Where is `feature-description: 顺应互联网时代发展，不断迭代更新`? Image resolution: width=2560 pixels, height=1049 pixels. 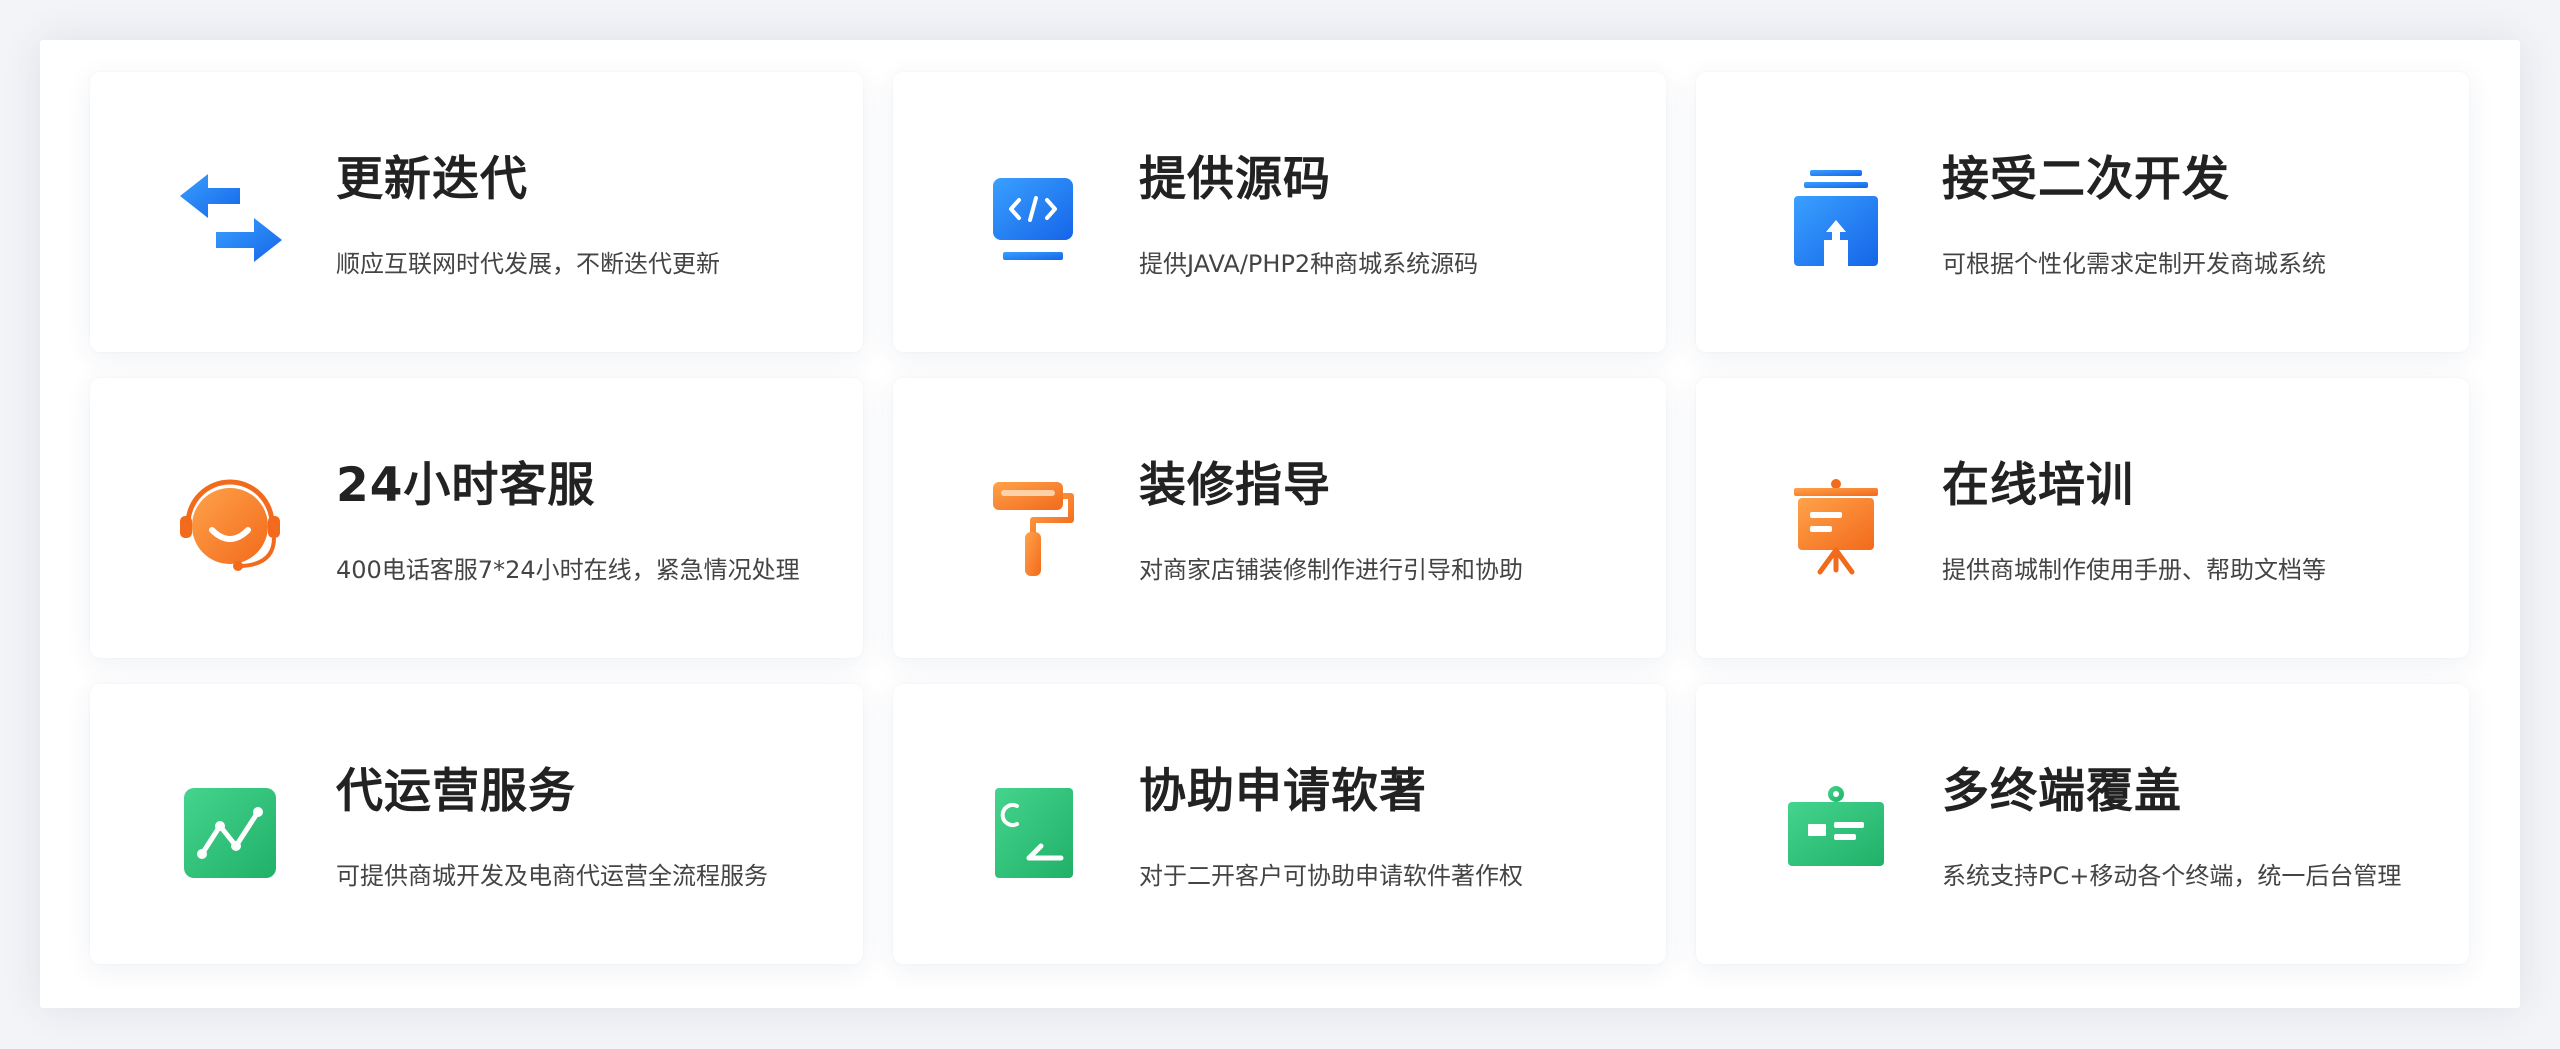 feature-description: 顺应互联网时代发展，不断迭代更新 is located at coordinates (528, 264).